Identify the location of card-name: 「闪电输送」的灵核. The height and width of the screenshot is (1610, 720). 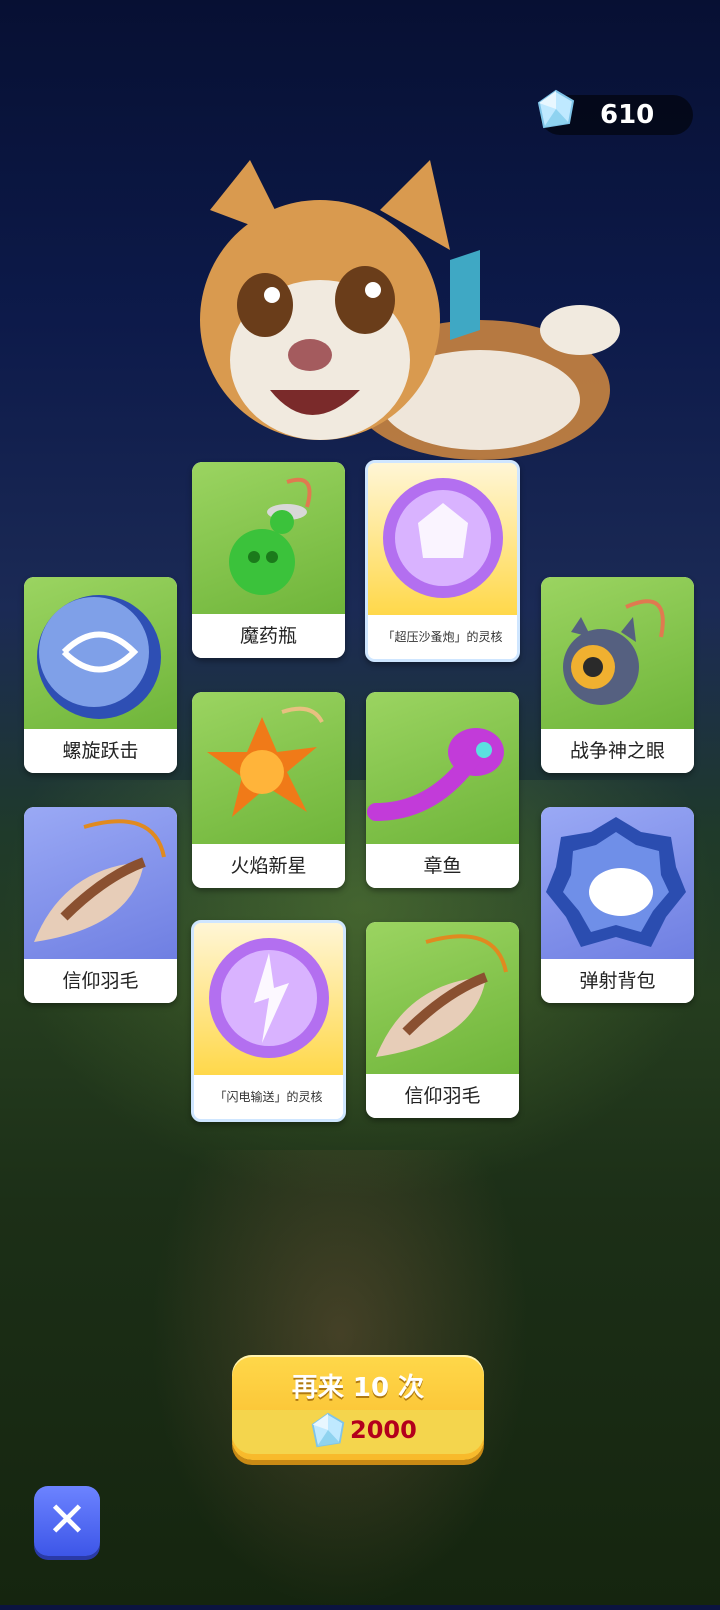
(268, 1097).